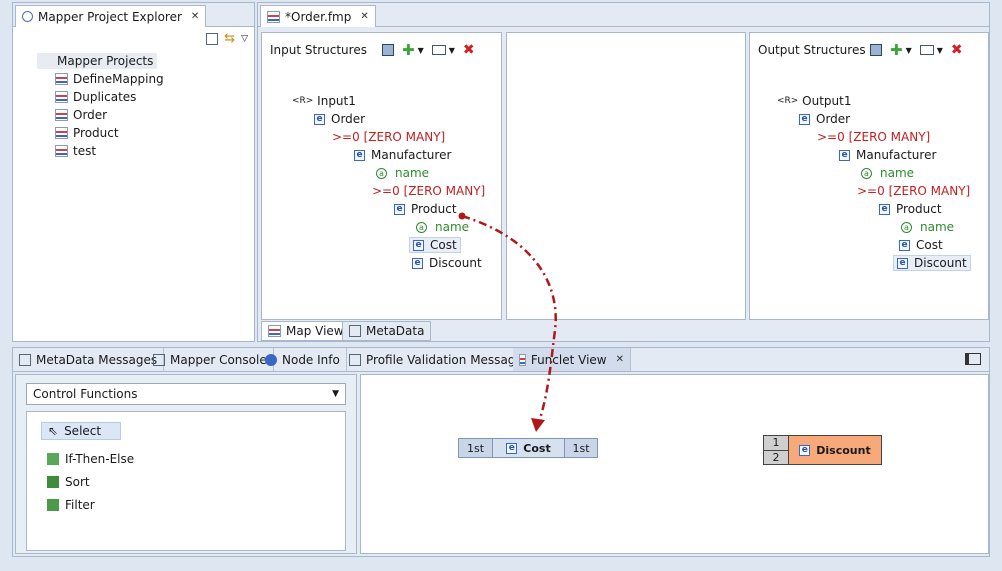 Image resolution: width=1002 pixels, height=571 pixels. Describe the element at coordinates (507, 322) in the screenshot. I see `drag-arrow` at that location.